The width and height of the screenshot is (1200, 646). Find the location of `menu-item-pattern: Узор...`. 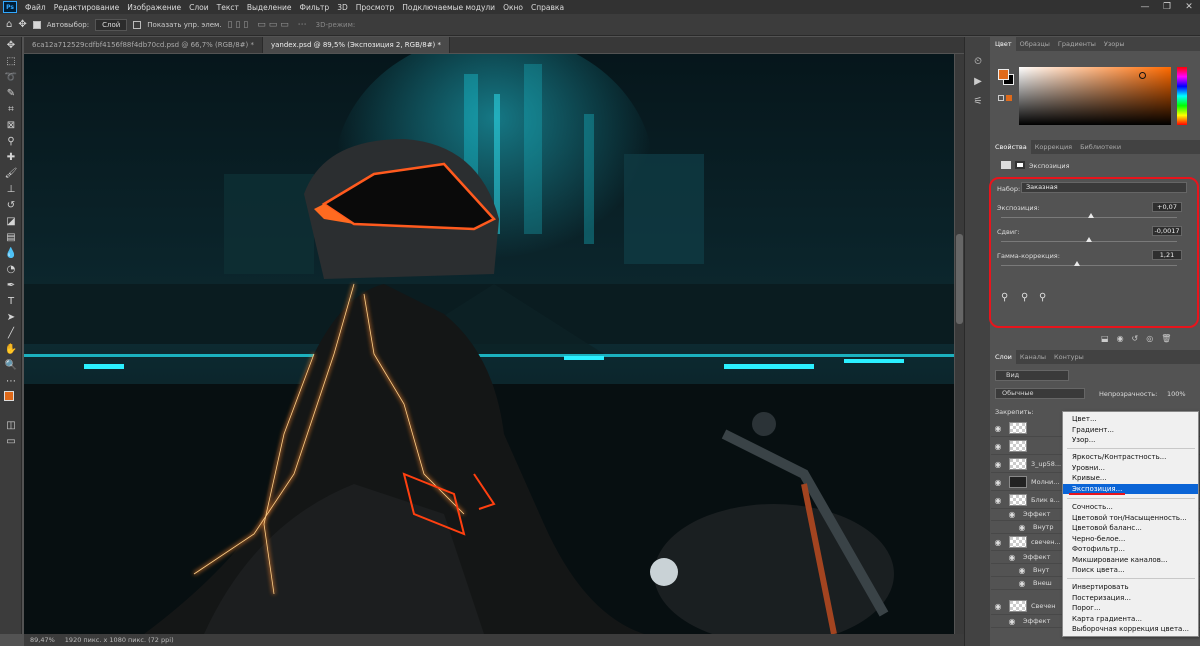

menu-item-pattern: Узор... is located at coordinates (1130, 440).